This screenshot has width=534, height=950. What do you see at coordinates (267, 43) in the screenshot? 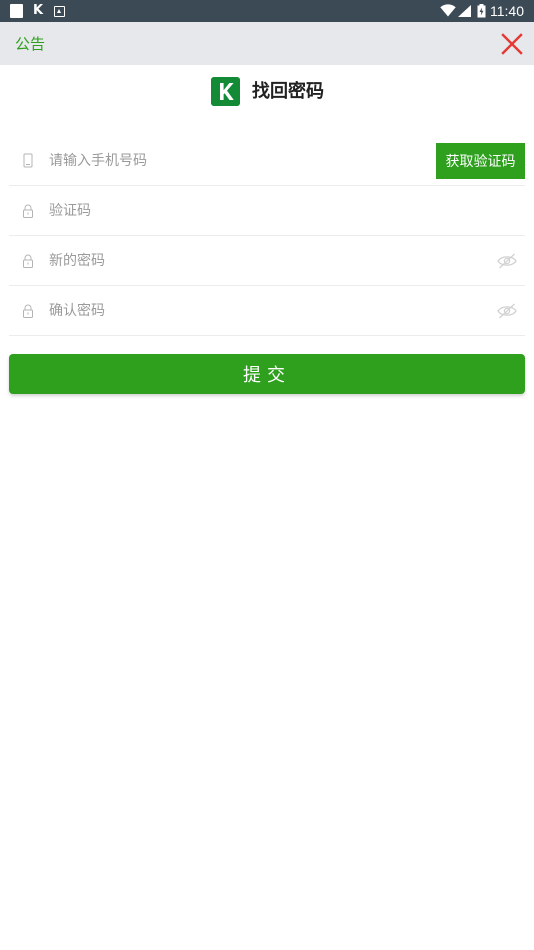
I see `top-bar: 公告` at bounding box center [267, 43].